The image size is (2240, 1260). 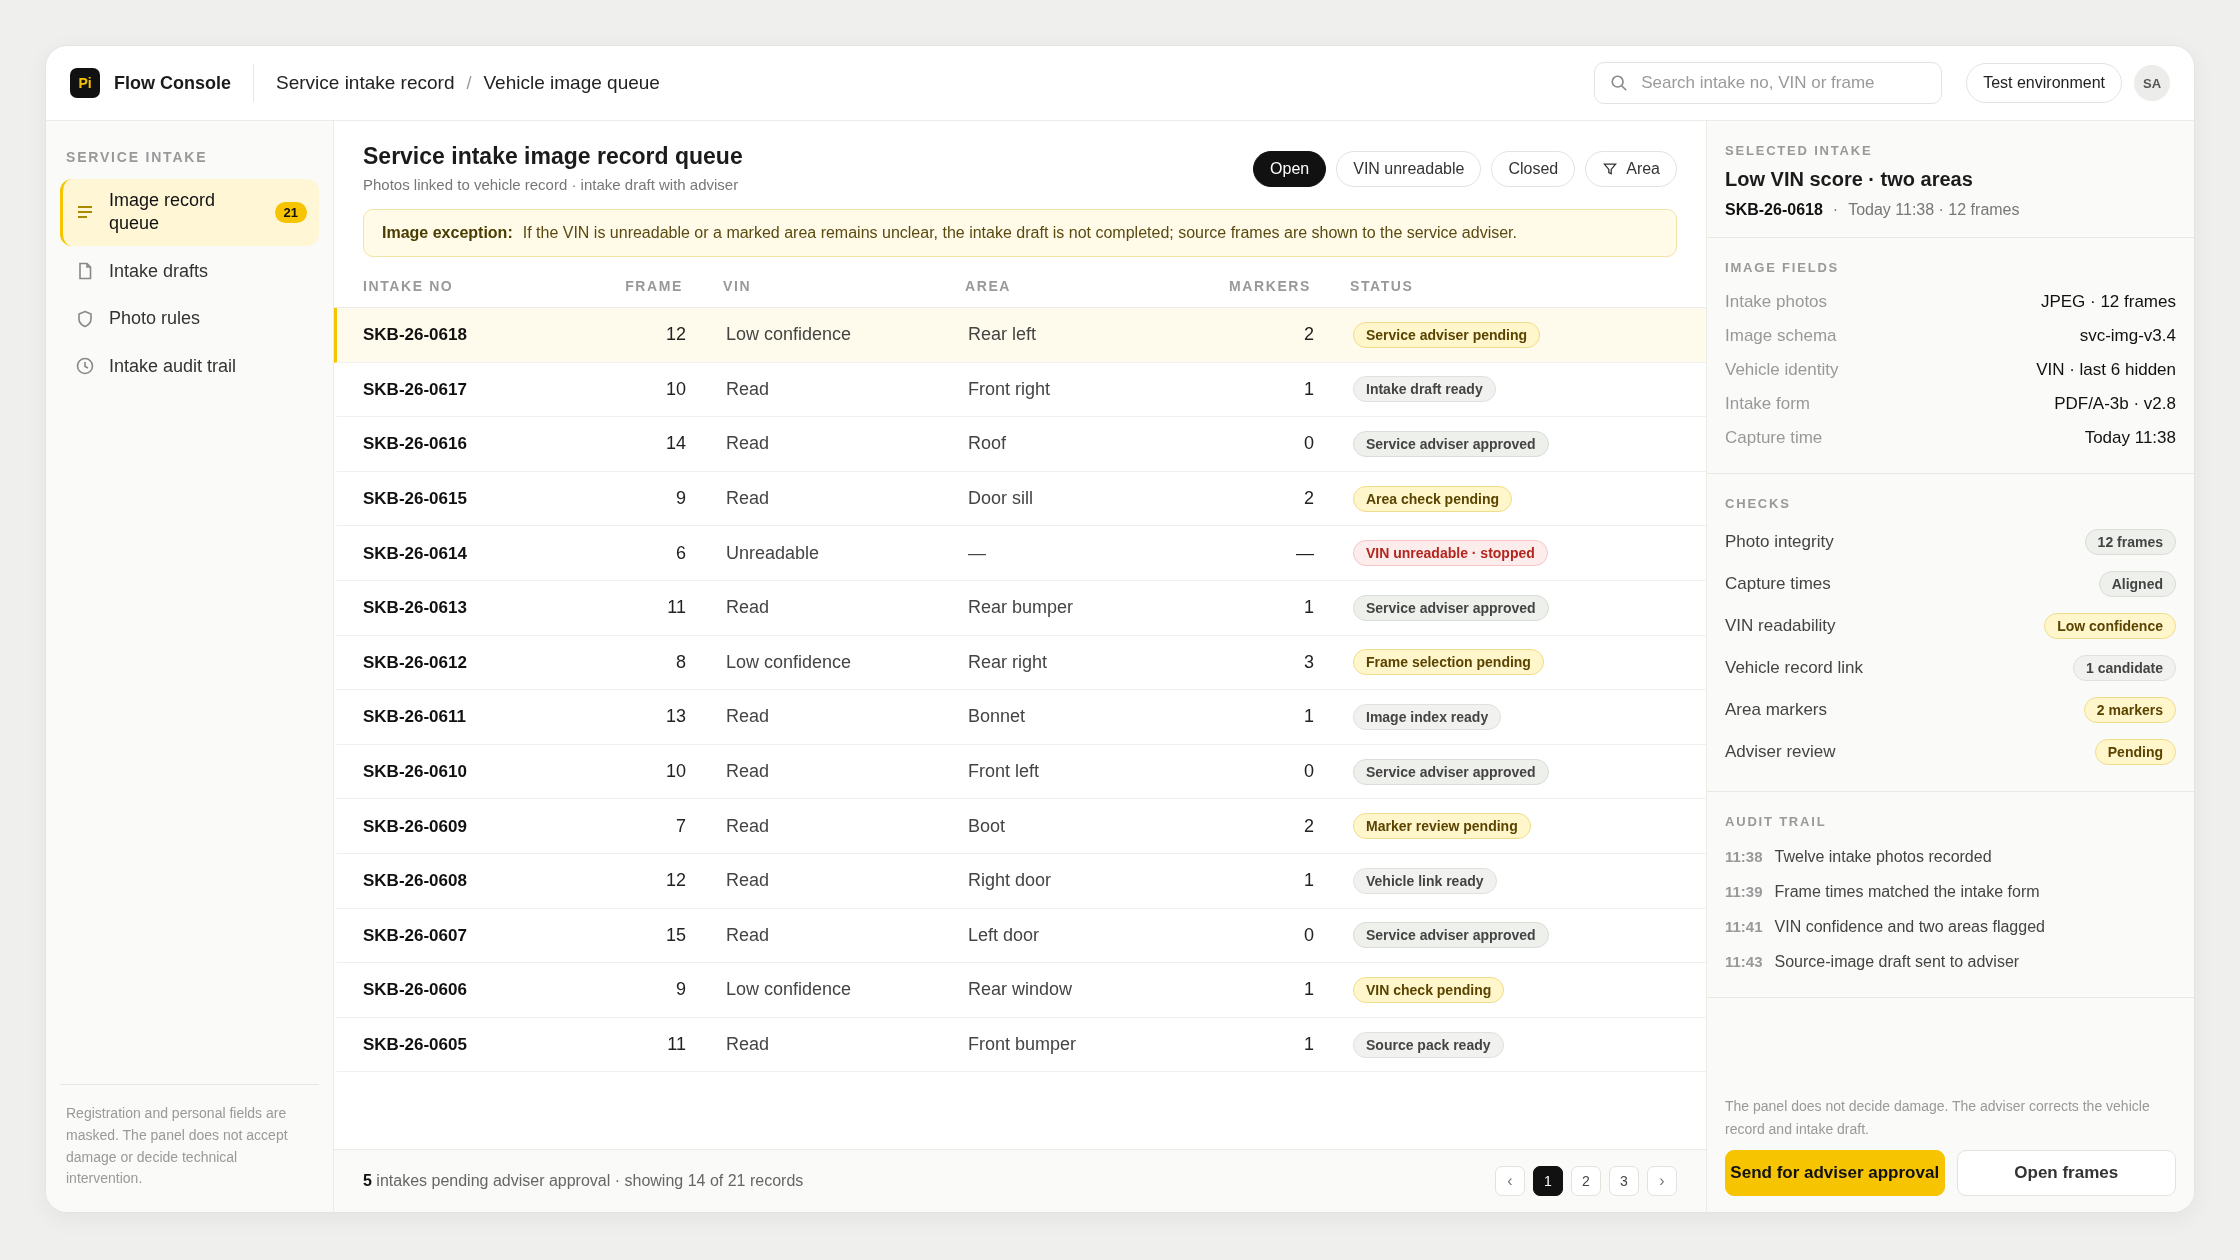 I want to click on status-badge: Marker review pending, so click(x=1442, y=826).